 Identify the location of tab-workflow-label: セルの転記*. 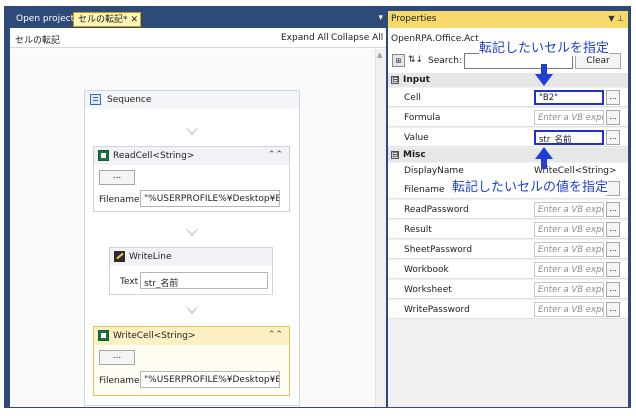
(103, 20).